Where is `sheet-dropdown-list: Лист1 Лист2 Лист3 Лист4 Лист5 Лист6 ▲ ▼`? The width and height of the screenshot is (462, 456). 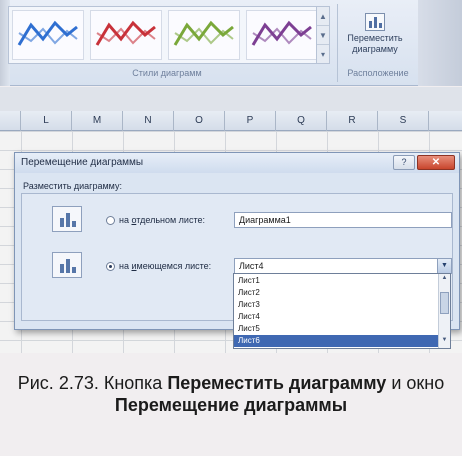 sheet-dropdown-list: Лист1 Лист2 Лист3 Лист4 Лист5 Лист6 ▲ ▼ is located at coordinates (342, 311).